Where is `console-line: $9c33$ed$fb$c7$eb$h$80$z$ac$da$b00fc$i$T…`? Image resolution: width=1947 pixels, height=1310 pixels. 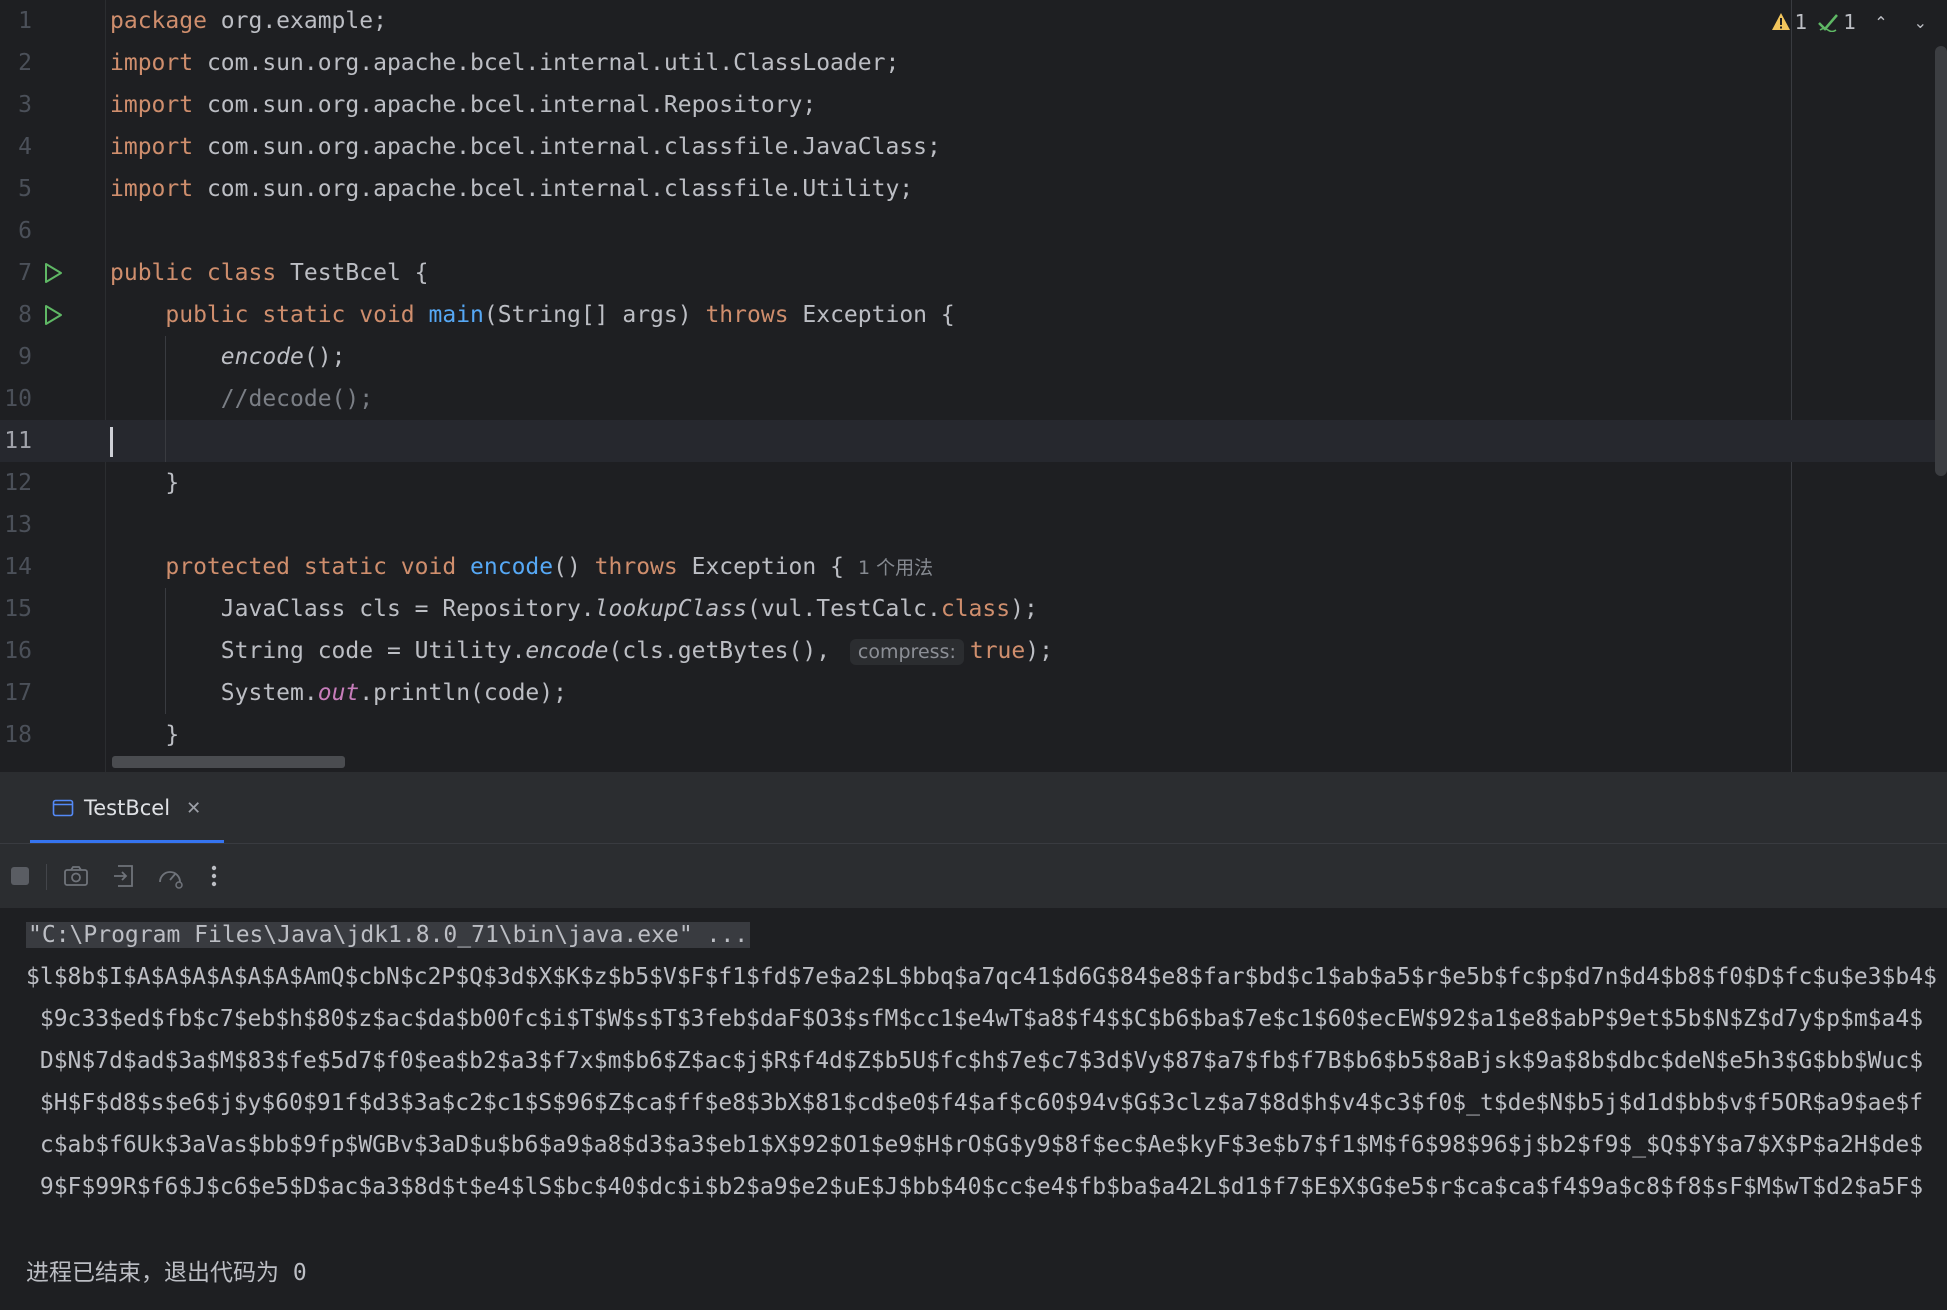 console-line: $9c33$ed$fb$c7$eb$h$80$z$ac$da$b00fc$i$T… is located at coordinates (975, 1019).